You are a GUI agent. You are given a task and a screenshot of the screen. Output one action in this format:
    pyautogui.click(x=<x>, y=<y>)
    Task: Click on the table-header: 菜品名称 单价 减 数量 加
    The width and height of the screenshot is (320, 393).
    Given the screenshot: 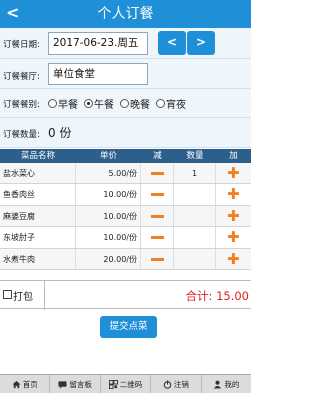 What is the action you would take?
    pyautogui.click(x=125, y=156)
    